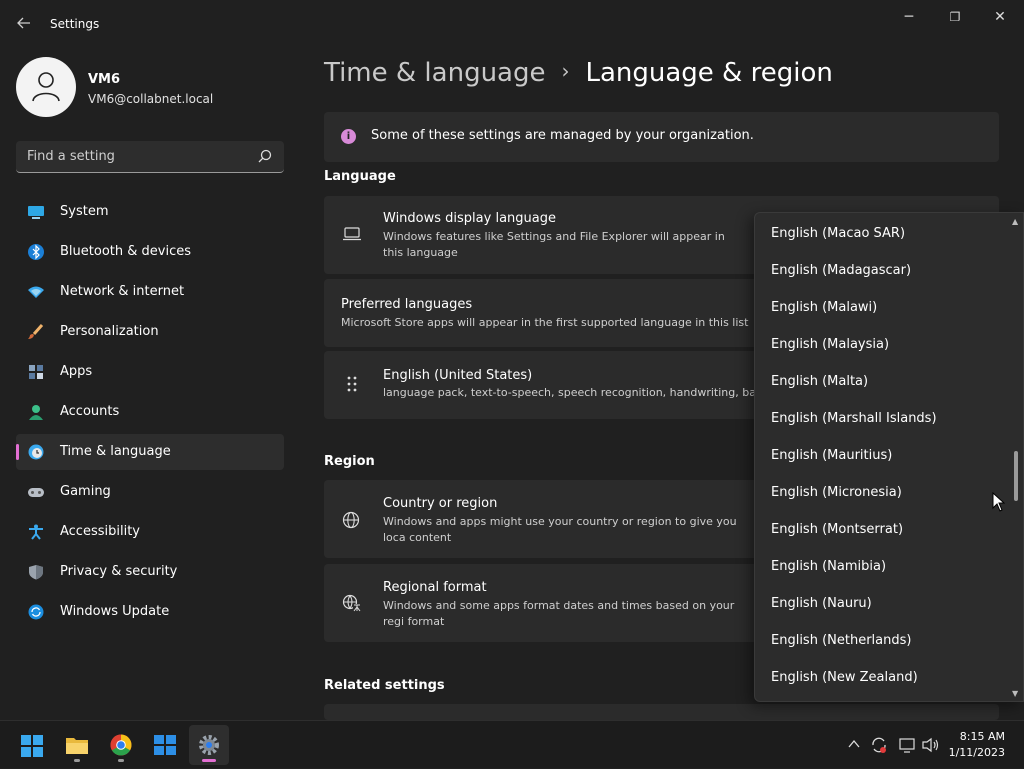 This screenshot has width=1024, height=769. I want to click on dropdown-option: English (Malta), so click(819, 381).